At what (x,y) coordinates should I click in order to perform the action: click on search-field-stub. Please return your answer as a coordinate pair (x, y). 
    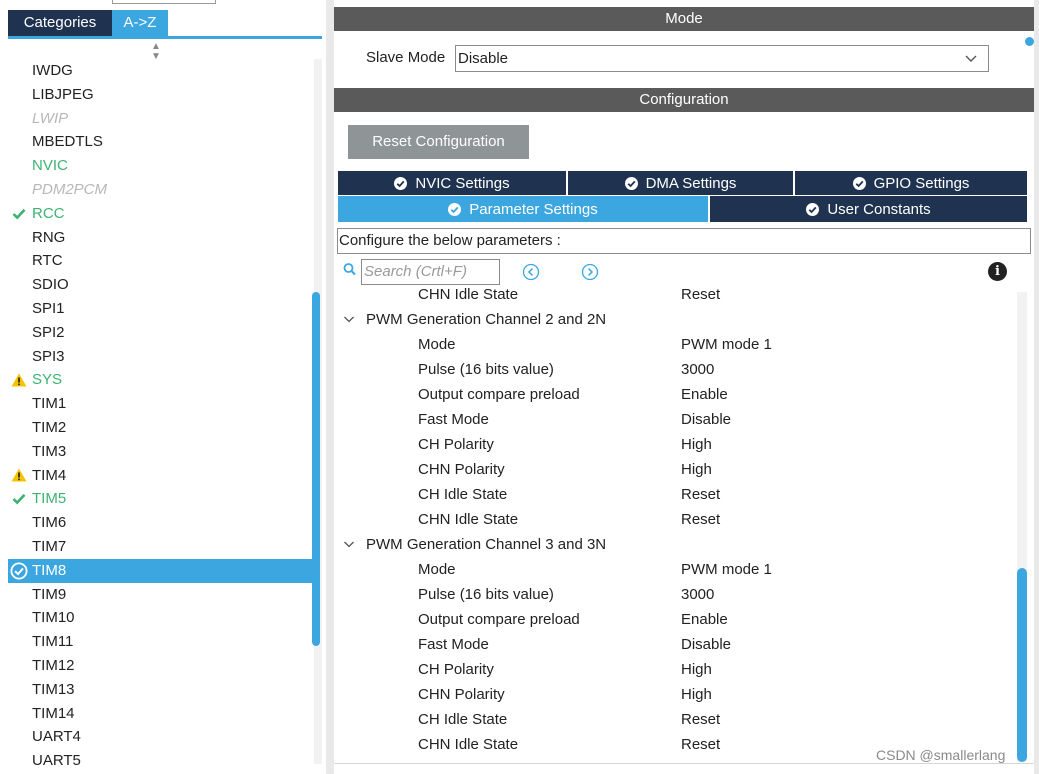
    Looking at the image, I should click on (164, 2).